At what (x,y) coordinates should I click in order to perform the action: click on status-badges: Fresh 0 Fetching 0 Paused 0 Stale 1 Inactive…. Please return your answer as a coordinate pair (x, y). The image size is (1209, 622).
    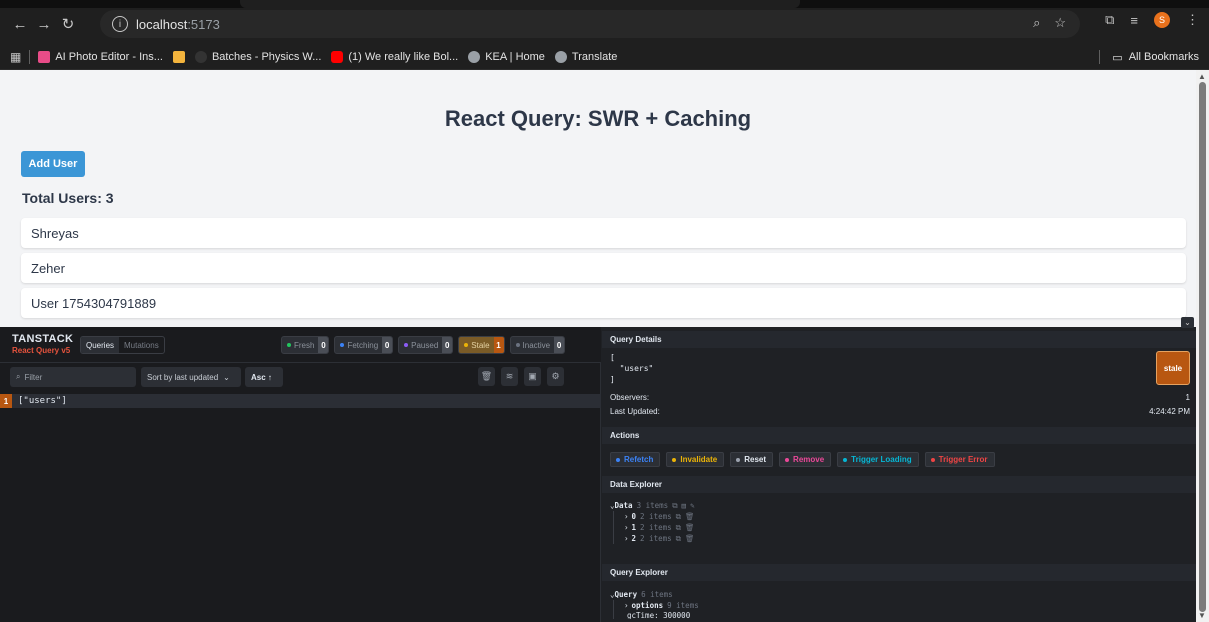
    Looking at the image, I should click on (423, 345).